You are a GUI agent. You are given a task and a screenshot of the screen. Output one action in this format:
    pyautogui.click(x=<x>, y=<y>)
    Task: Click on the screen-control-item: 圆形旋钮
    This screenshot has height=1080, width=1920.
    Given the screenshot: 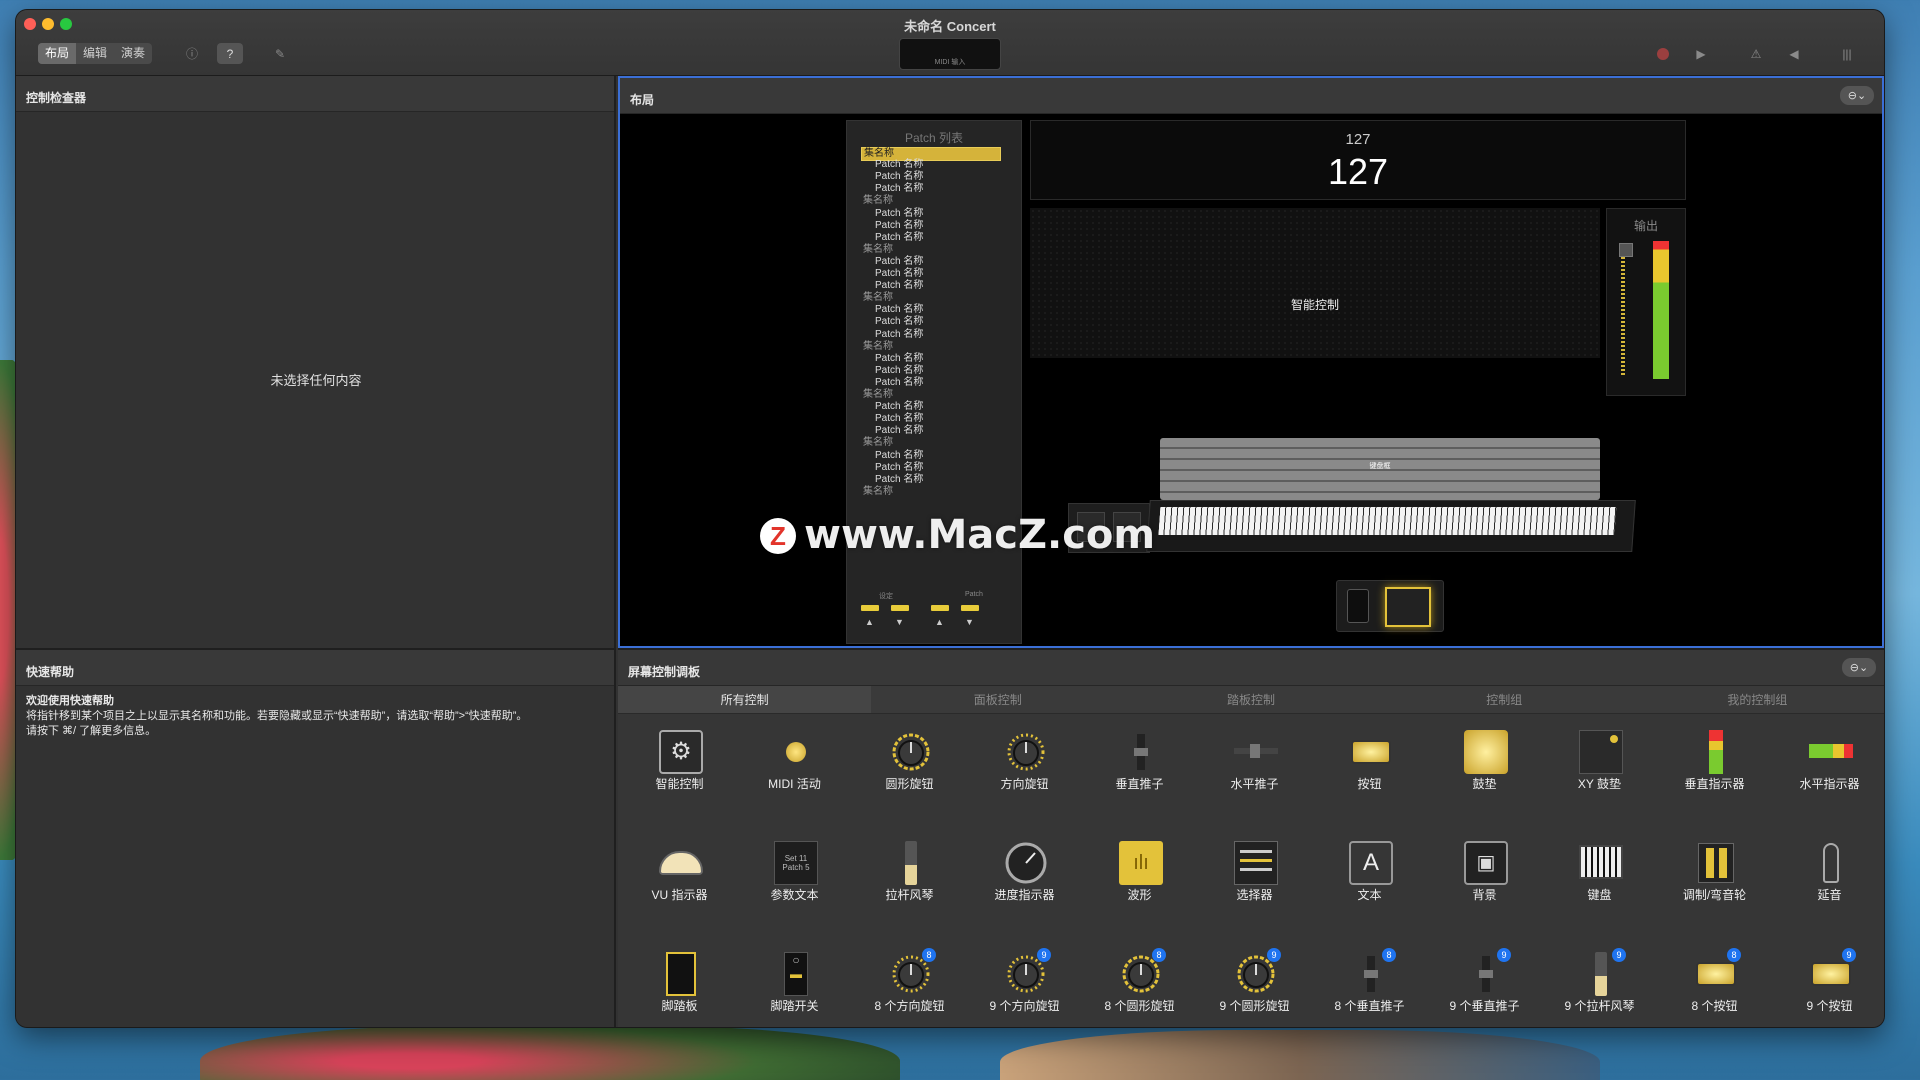 What is the action you would take?
    pyautogui.click(x=909, y=766)
    